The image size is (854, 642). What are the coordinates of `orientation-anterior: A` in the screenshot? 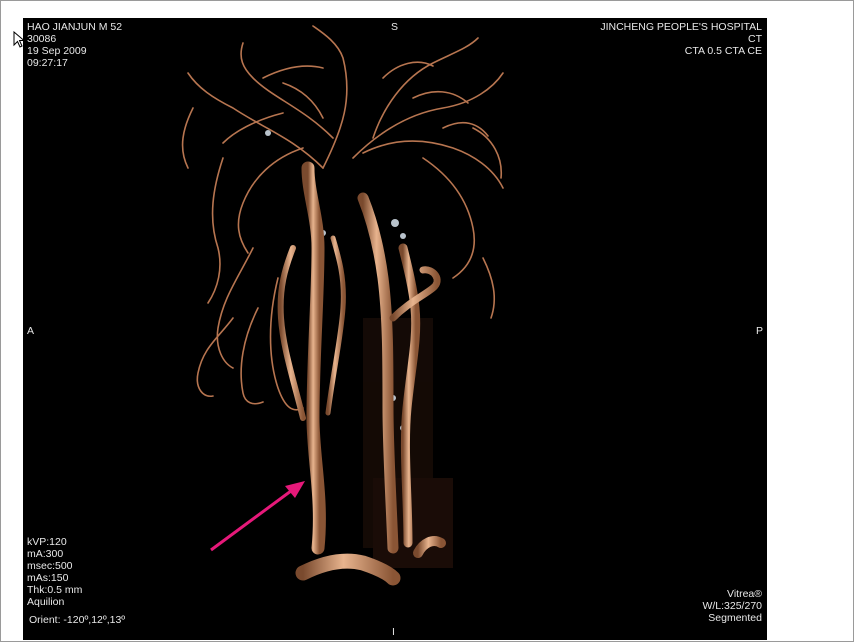 It's located at (31, 331).